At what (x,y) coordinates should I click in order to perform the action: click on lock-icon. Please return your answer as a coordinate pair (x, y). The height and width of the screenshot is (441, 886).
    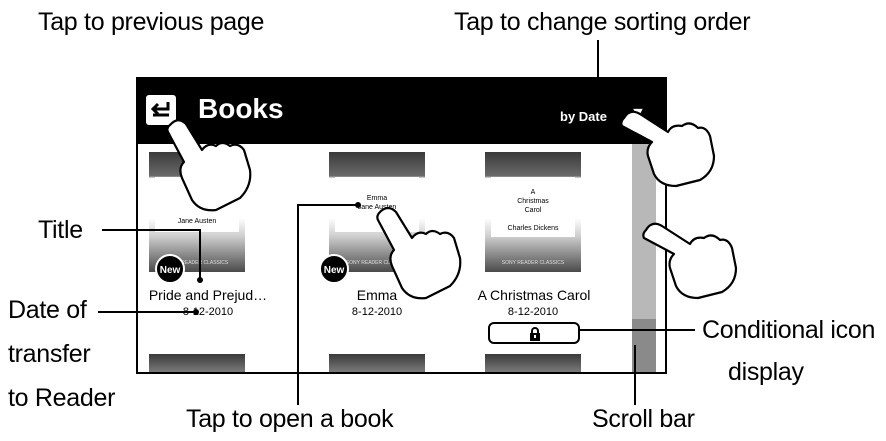
    Looking at the image, I should click on (535, 334).